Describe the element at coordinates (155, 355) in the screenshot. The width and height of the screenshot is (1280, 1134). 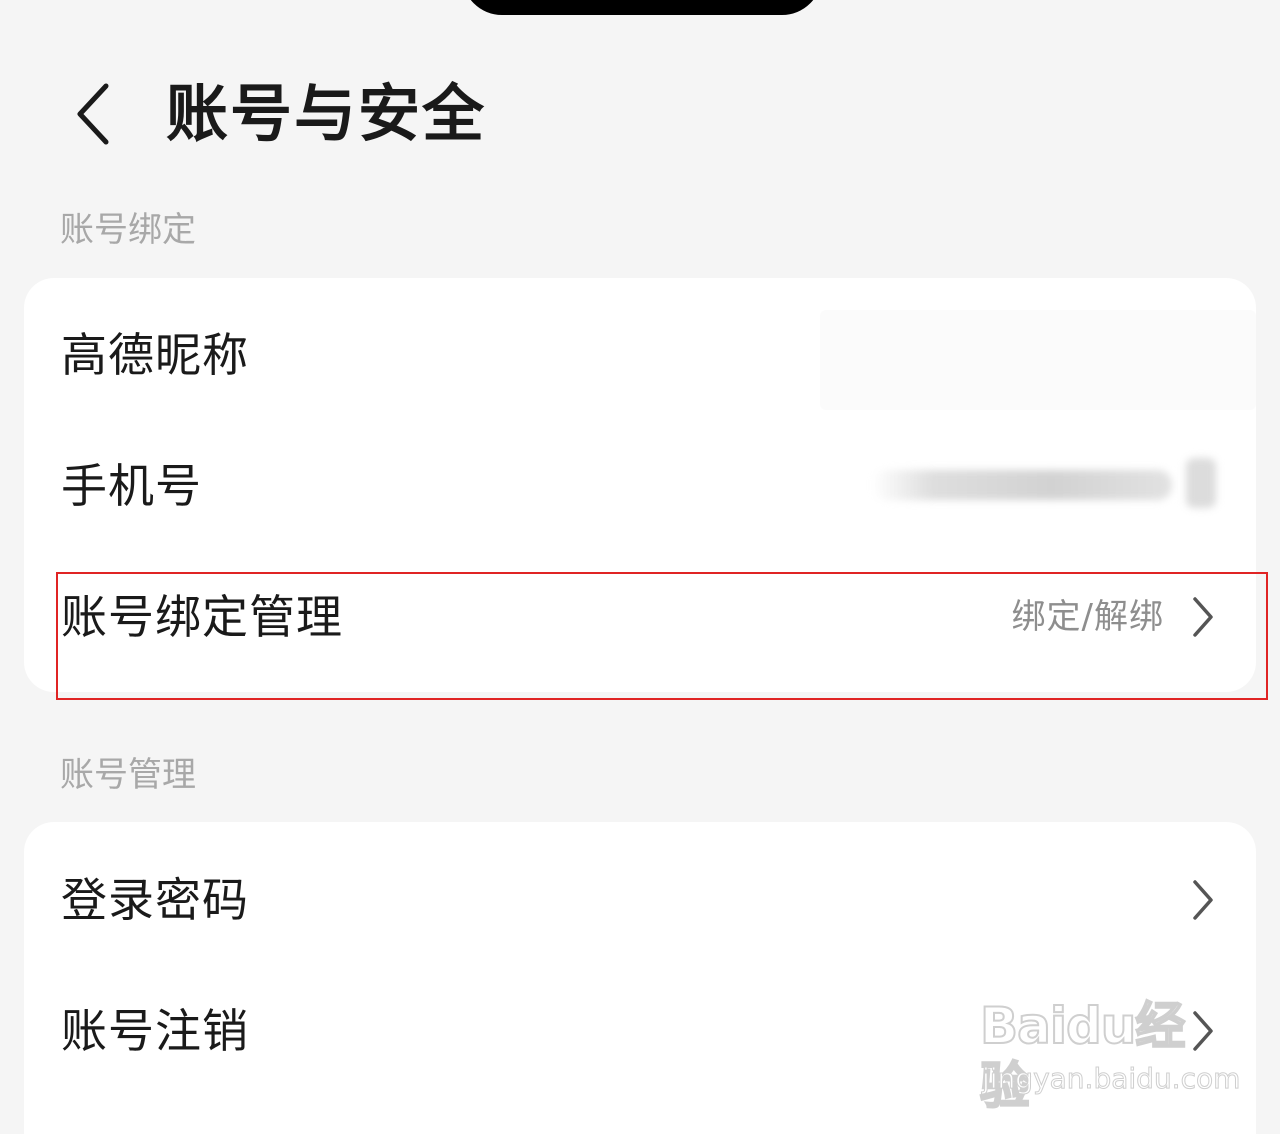
I see `row-label: 高德昵称` at that location.